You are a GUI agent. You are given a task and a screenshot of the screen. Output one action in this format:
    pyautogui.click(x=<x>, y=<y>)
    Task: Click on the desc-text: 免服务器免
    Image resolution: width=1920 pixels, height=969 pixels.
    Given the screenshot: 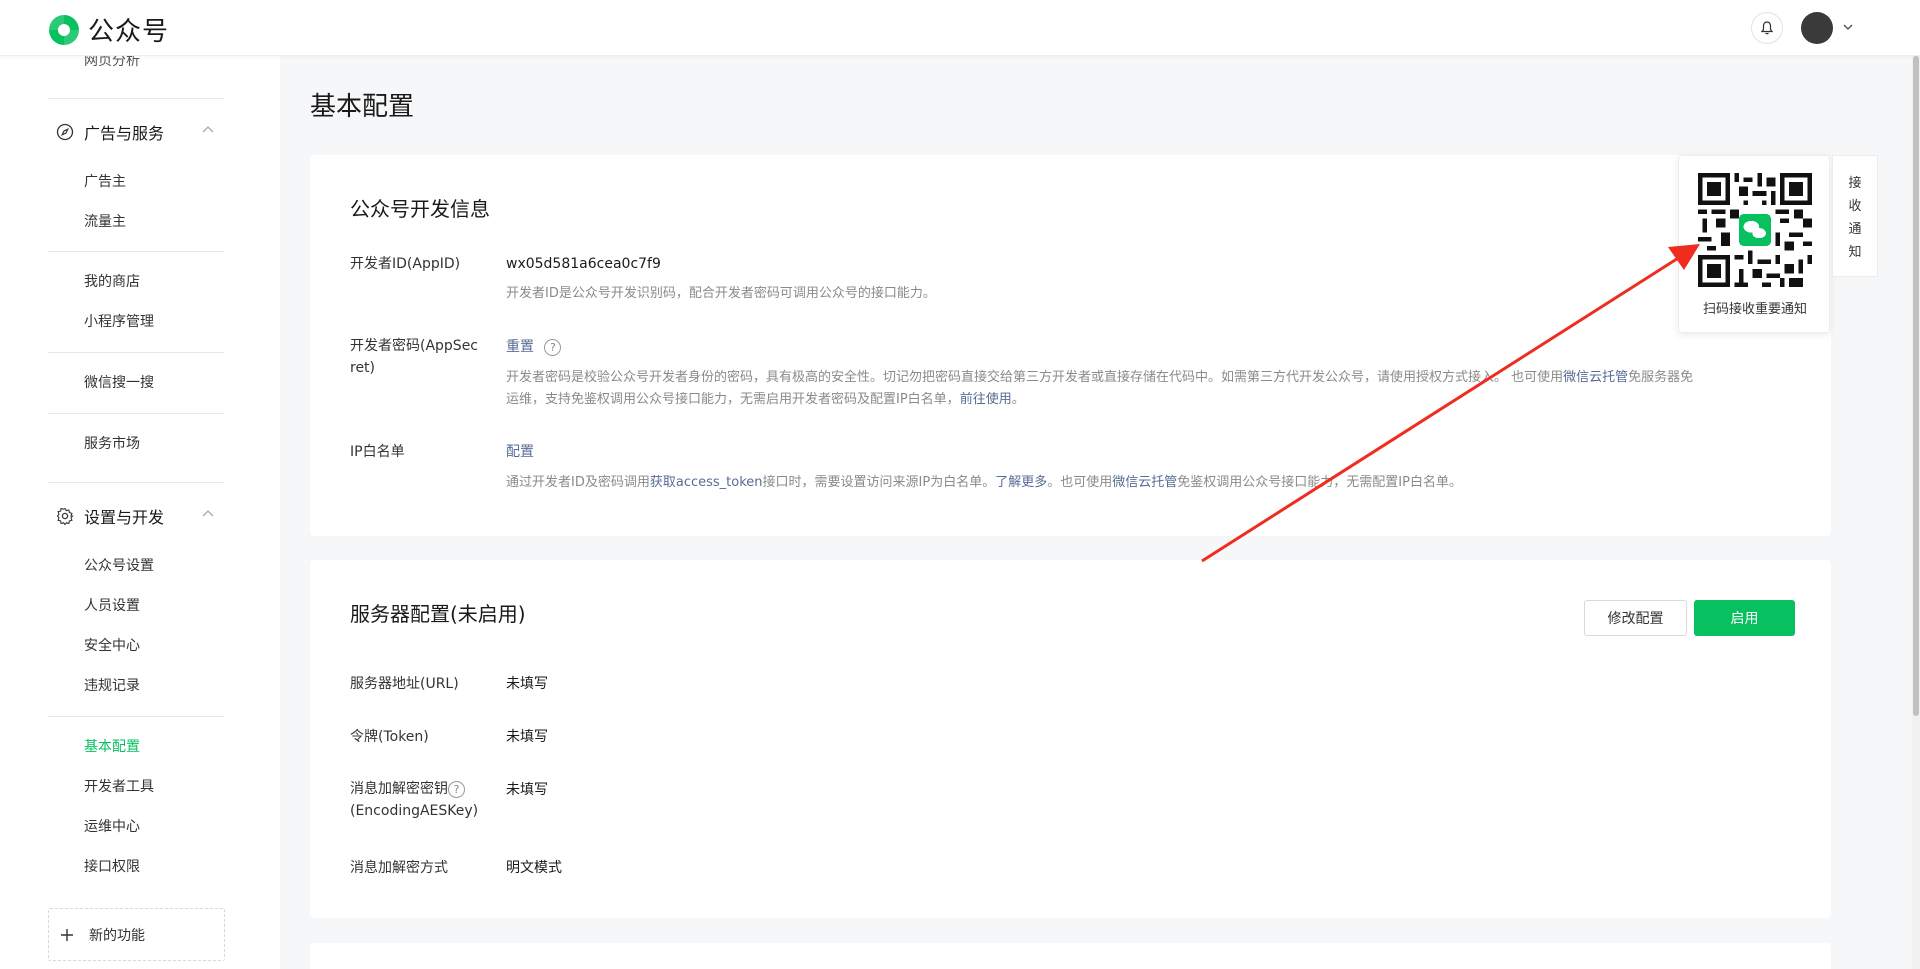 What is the action you would take?
    pyautogui.click(x=1661, y=377)
    